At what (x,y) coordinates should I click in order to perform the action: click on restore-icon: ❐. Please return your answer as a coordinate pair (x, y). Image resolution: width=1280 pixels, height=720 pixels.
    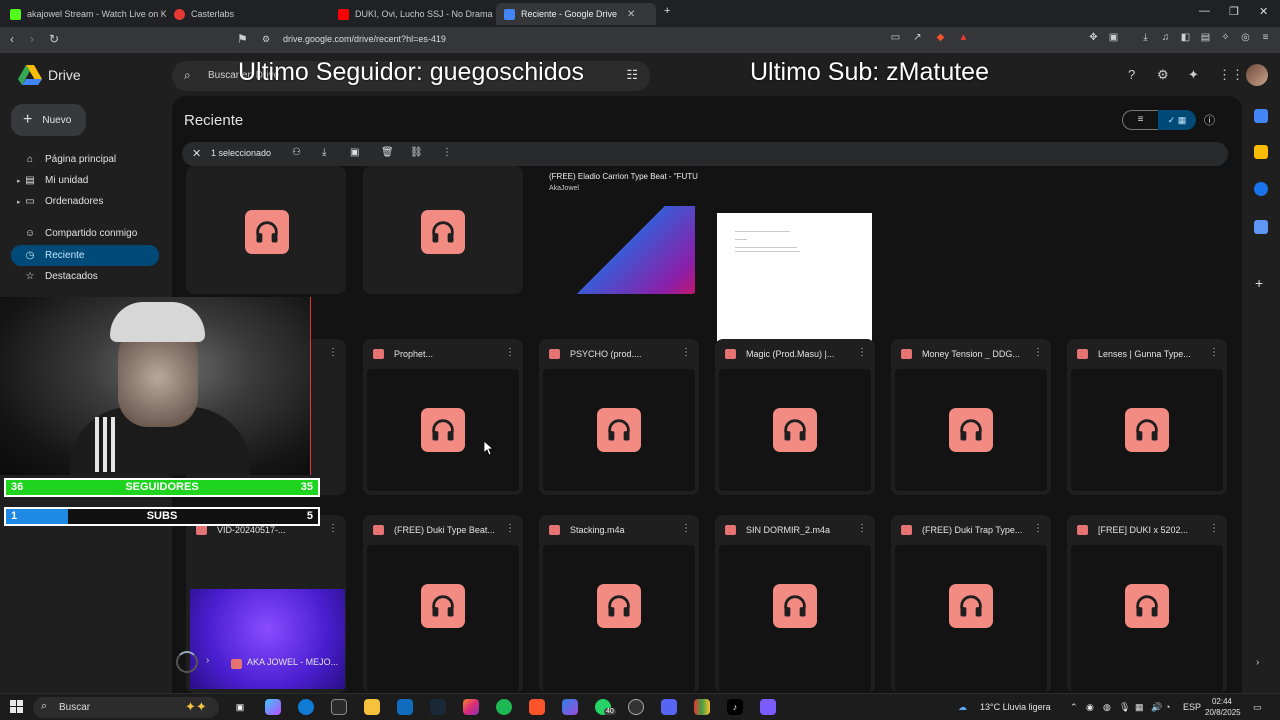
    Looking at the image, I should click on (1234, 11).